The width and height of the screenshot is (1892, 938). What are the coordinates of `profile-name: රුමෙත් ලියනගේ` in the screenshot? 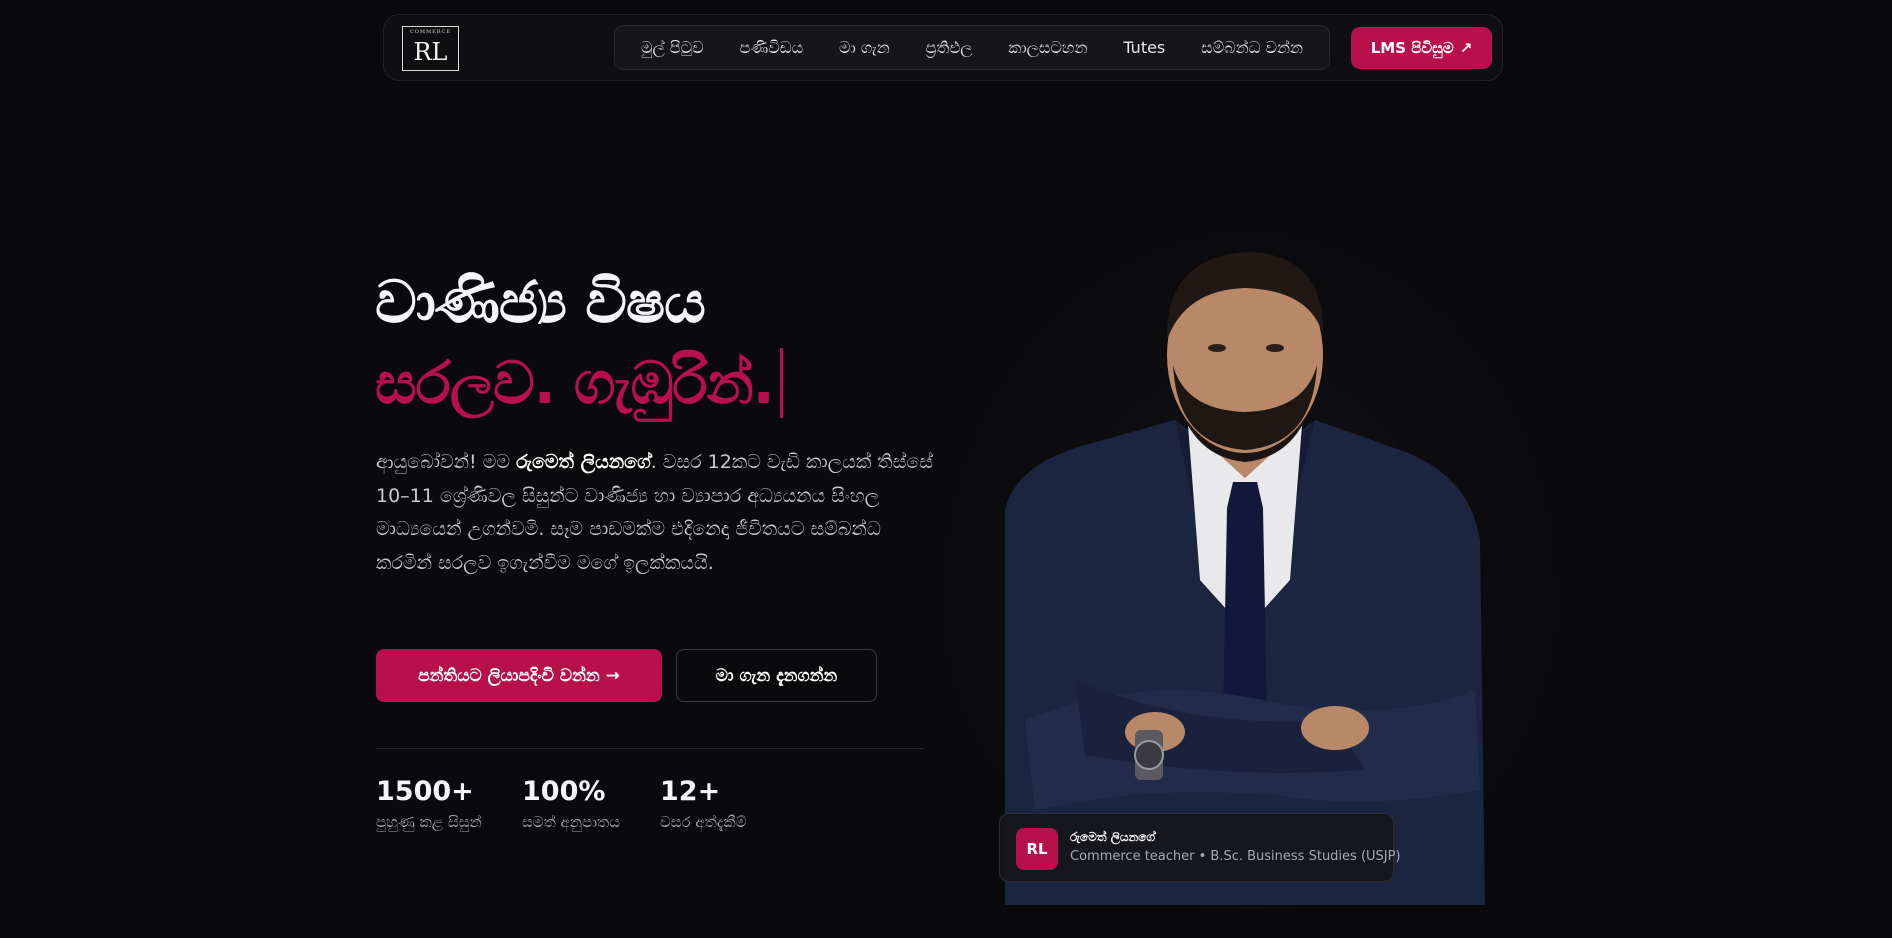 It's located at (1113, 837).